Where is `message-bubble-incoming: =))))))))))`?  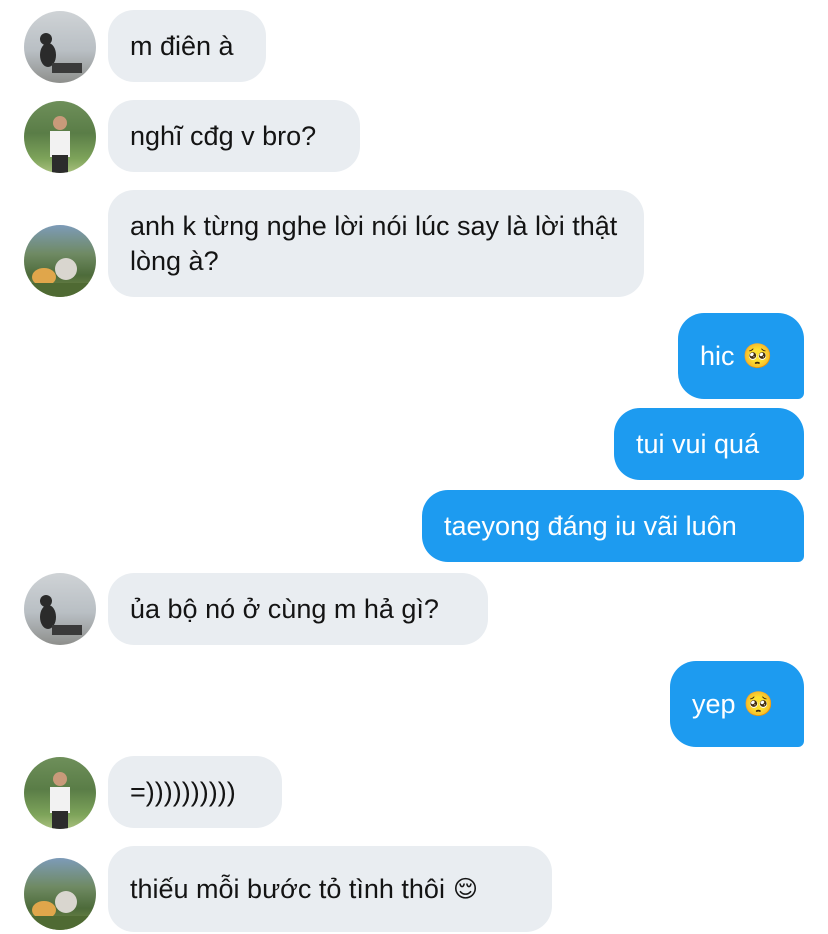
message-bubble-incoming: =)))))))))) is located at coordinates (195, 792).